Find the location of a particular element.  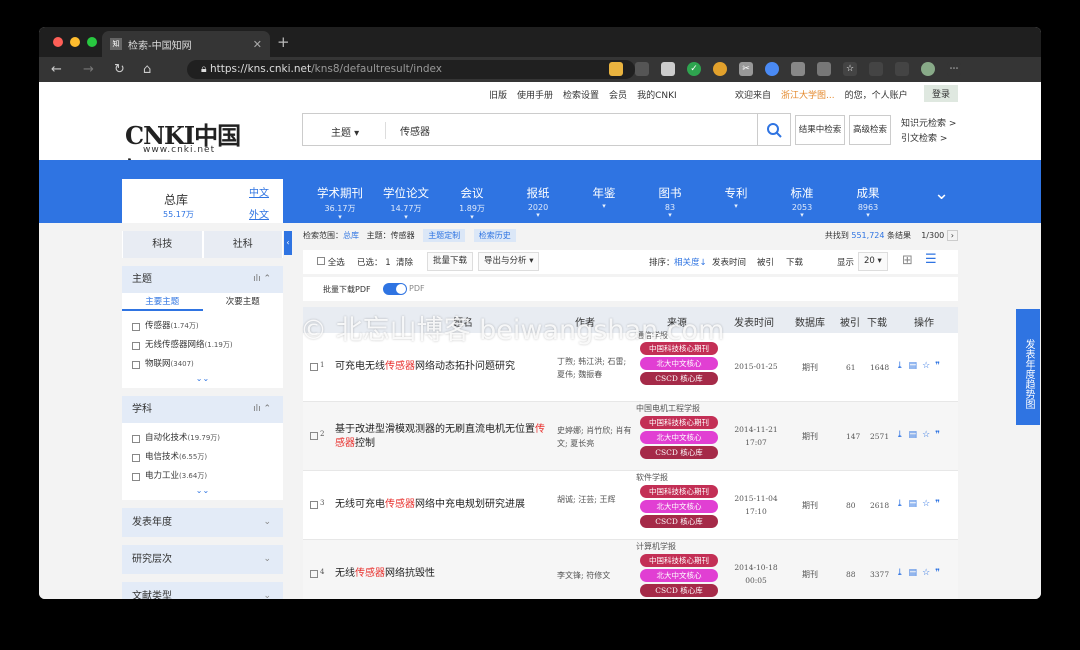

minimize-window-icon is located at coordinates (75, 42).